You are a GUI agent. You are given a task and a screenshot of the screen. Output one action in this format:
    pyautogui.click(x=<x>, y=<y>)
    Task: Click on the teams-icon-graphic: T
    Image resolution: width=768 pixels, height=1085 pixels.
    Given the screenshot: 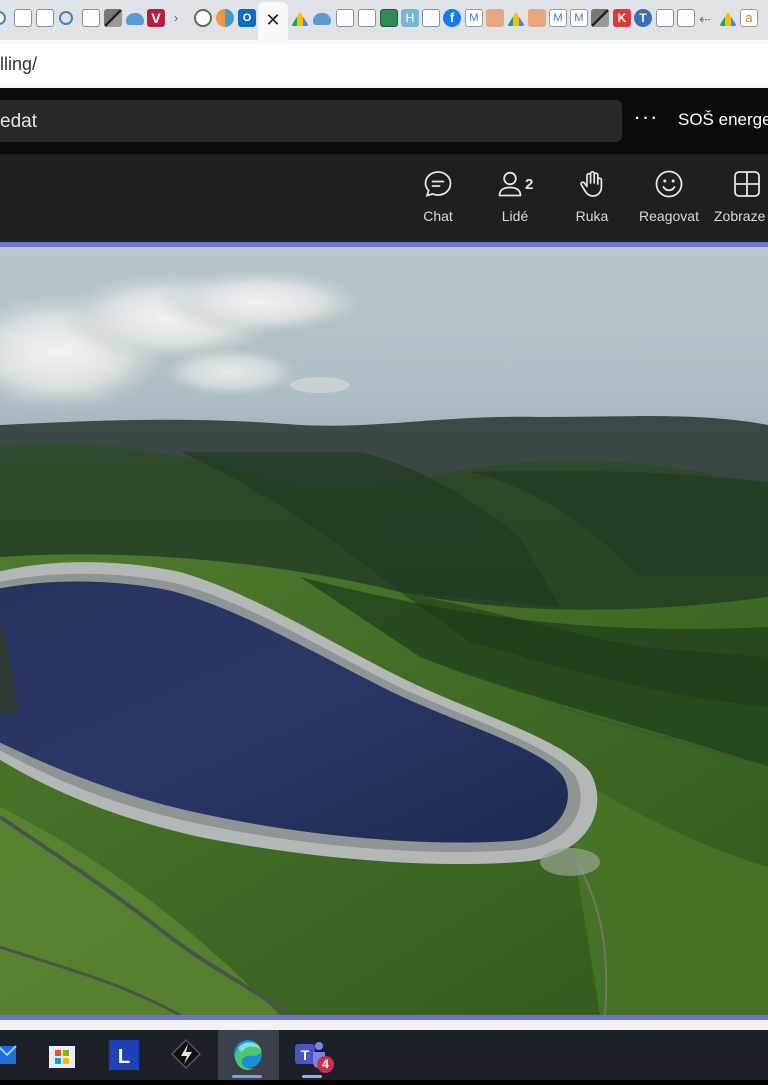 What is the action you would take?
    pyautogui.click(x=310, y=1055)
    